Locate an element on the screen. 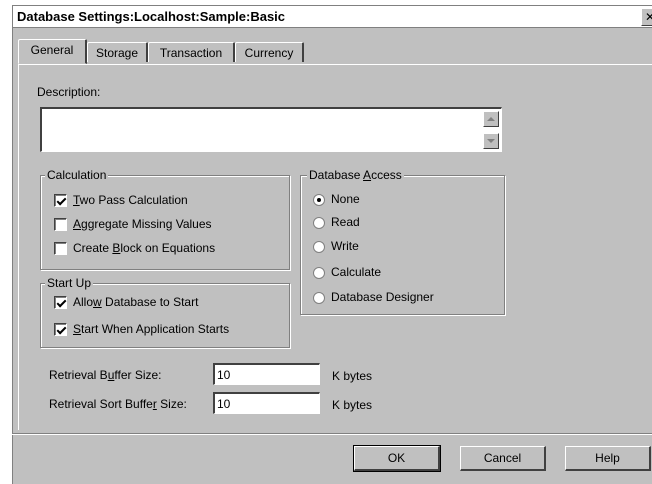 The width and height of the screenshot is (652, 484). chevron-up-icon is located at coordinates (491, 119).